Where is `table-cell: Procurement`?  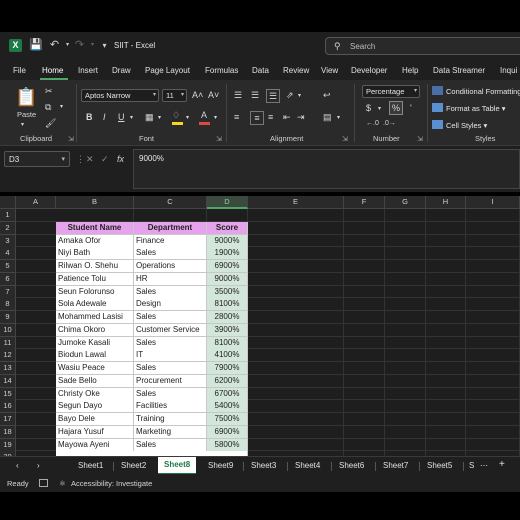 table-cell: Procurement is located at coordinates (170, 381).